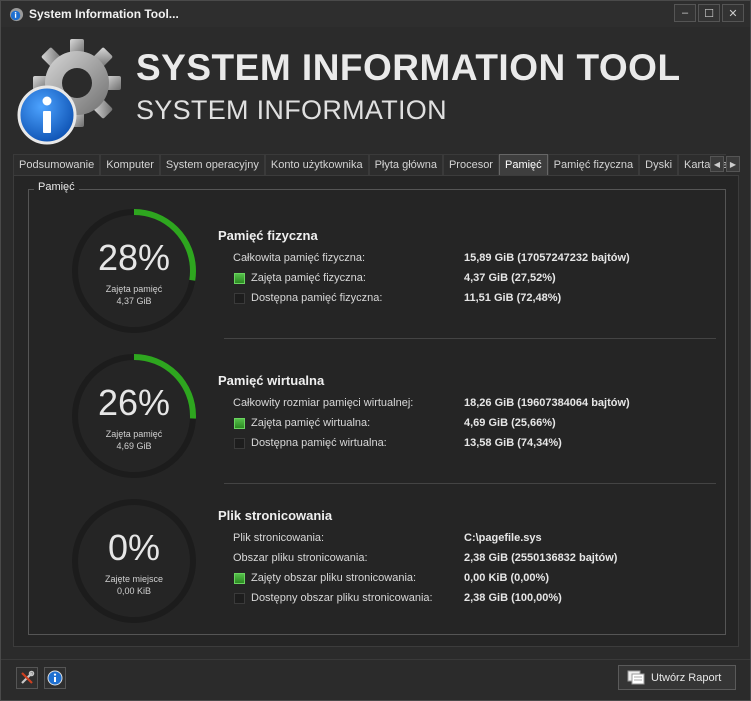 The width and height of the screenshot is (751, 701). What do you see at coordinates (57, 164) in the screenshot?
I see `tab-podsumowanie: Podsumowanie` at bounding box center [57, 164].